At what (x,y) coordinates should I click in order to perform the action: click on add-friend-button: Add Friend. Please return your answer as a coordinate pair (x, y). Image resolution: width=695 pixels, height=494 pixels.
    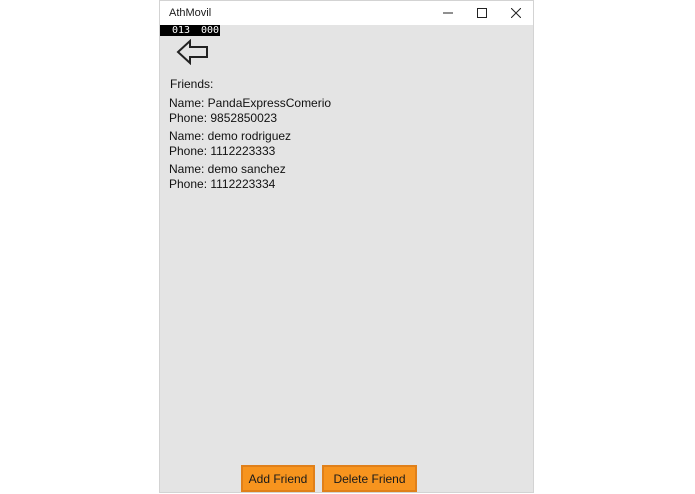
    Looking at the image, I should click on (278, 478).